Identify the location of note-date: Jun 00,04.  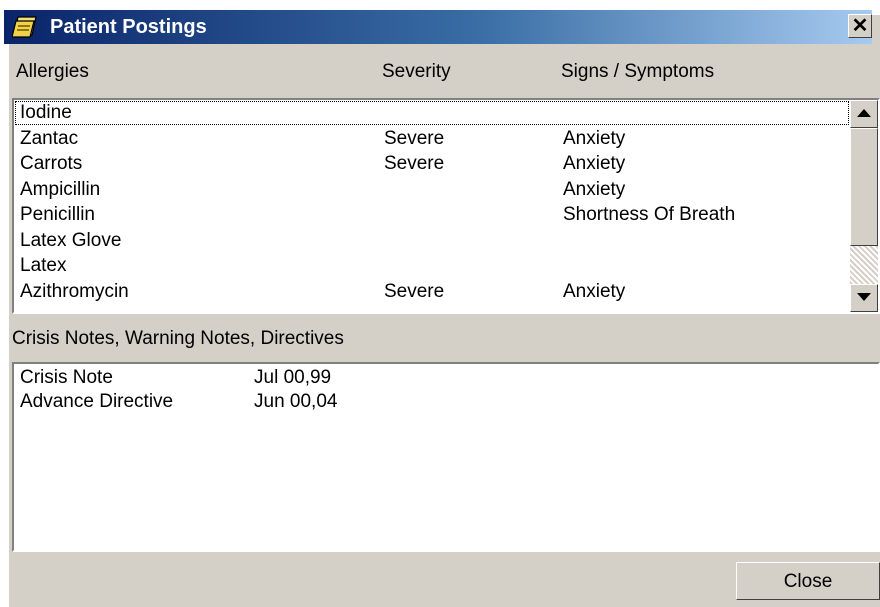
(296, 401).